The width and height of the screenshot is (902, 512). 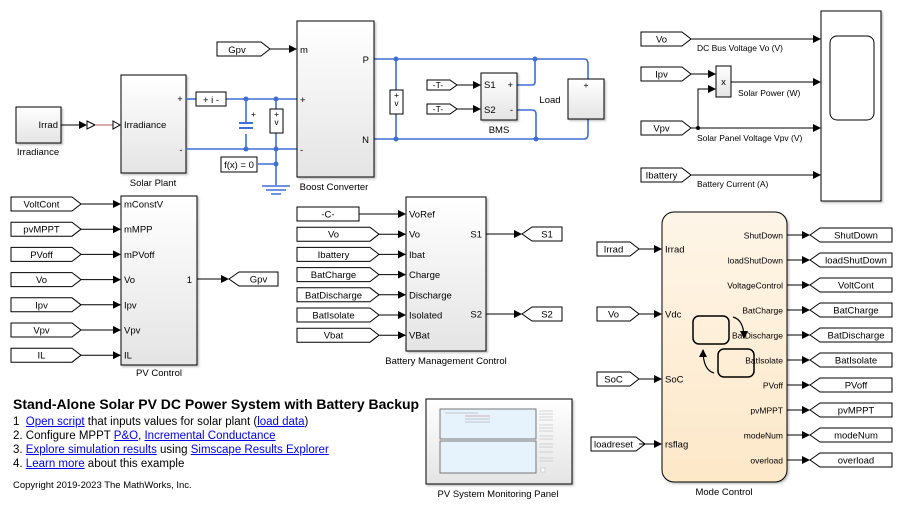 What do you see at coordinates (666, 39) in the screenshot?
I see `from-tag-vo: Vo` at bounding box center [666, 39].